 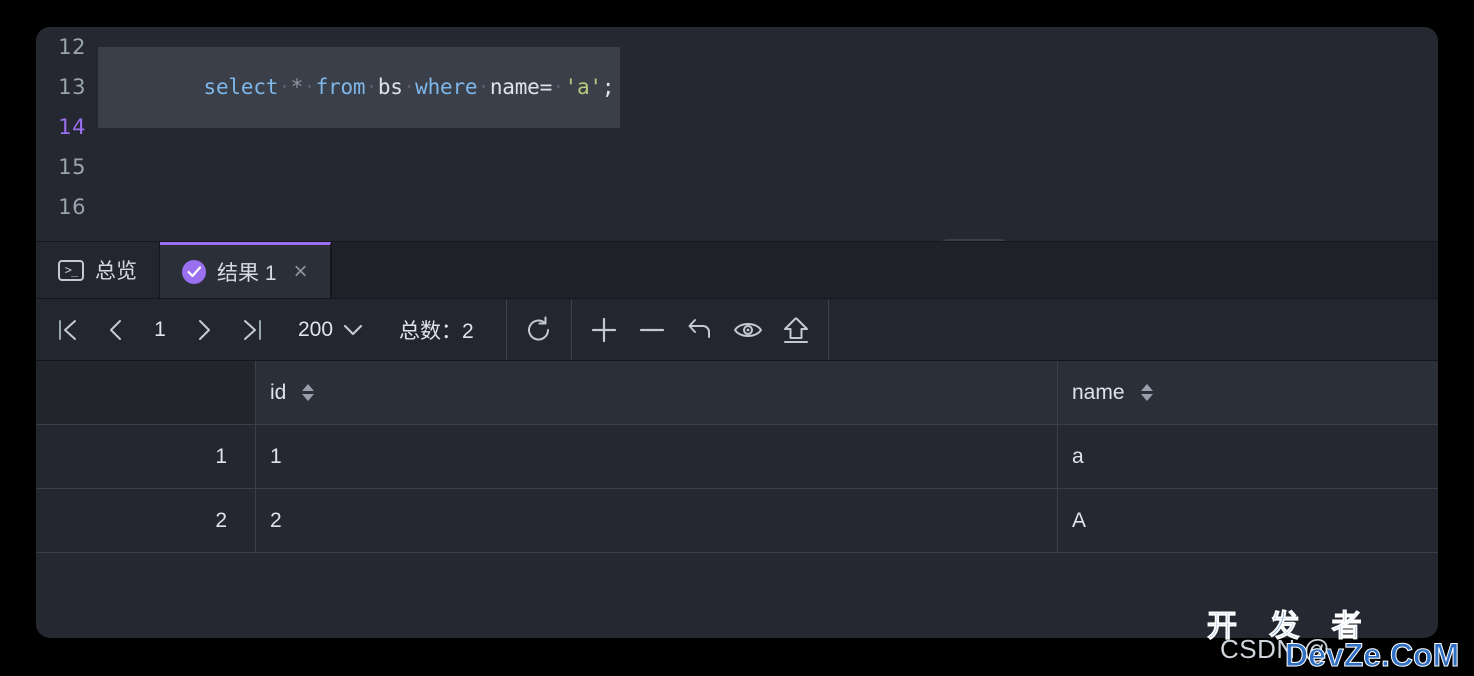 I want to click on terminal-icon: >_, so click(x=71, y=270).